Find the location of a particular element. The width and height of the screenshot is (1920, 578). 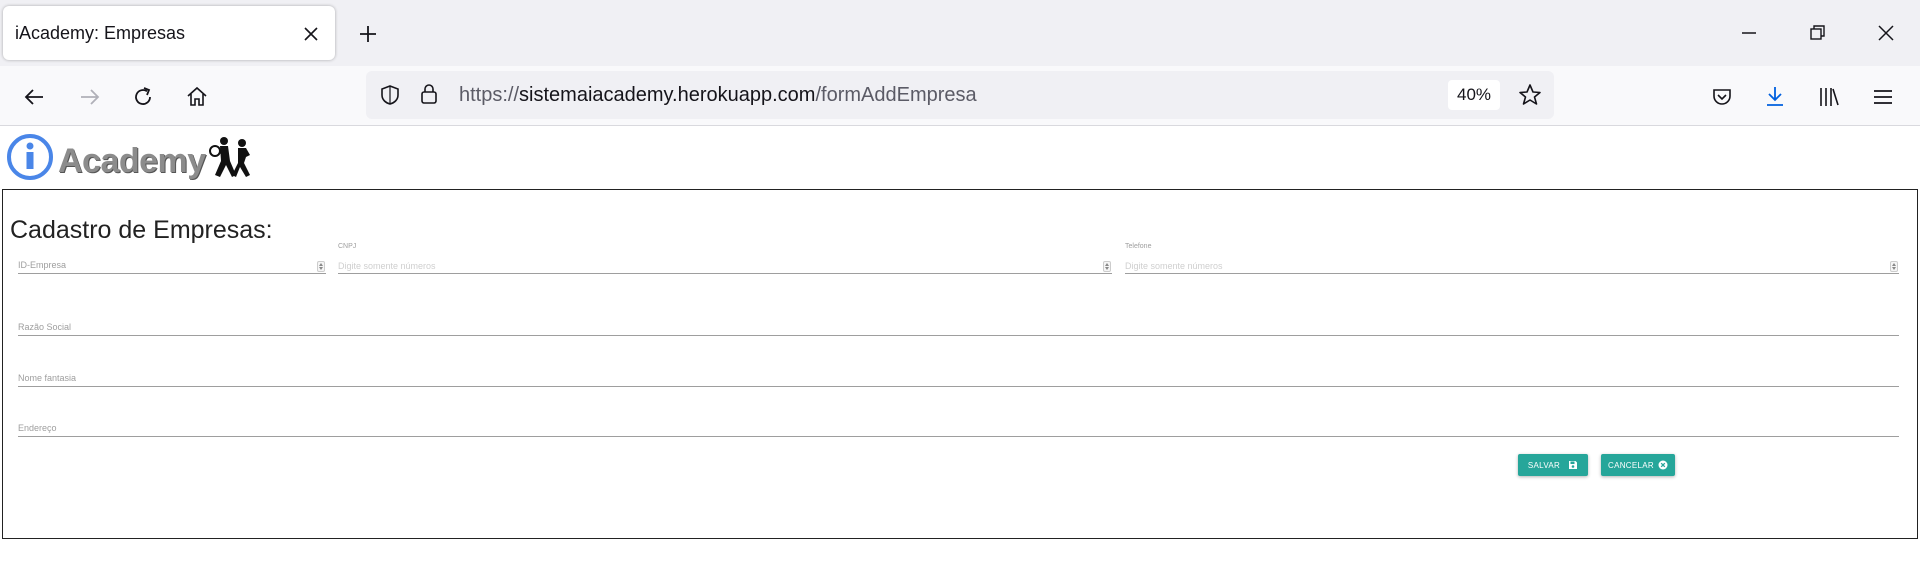

url-prefix: https:// is located at coordinates (489, 95).